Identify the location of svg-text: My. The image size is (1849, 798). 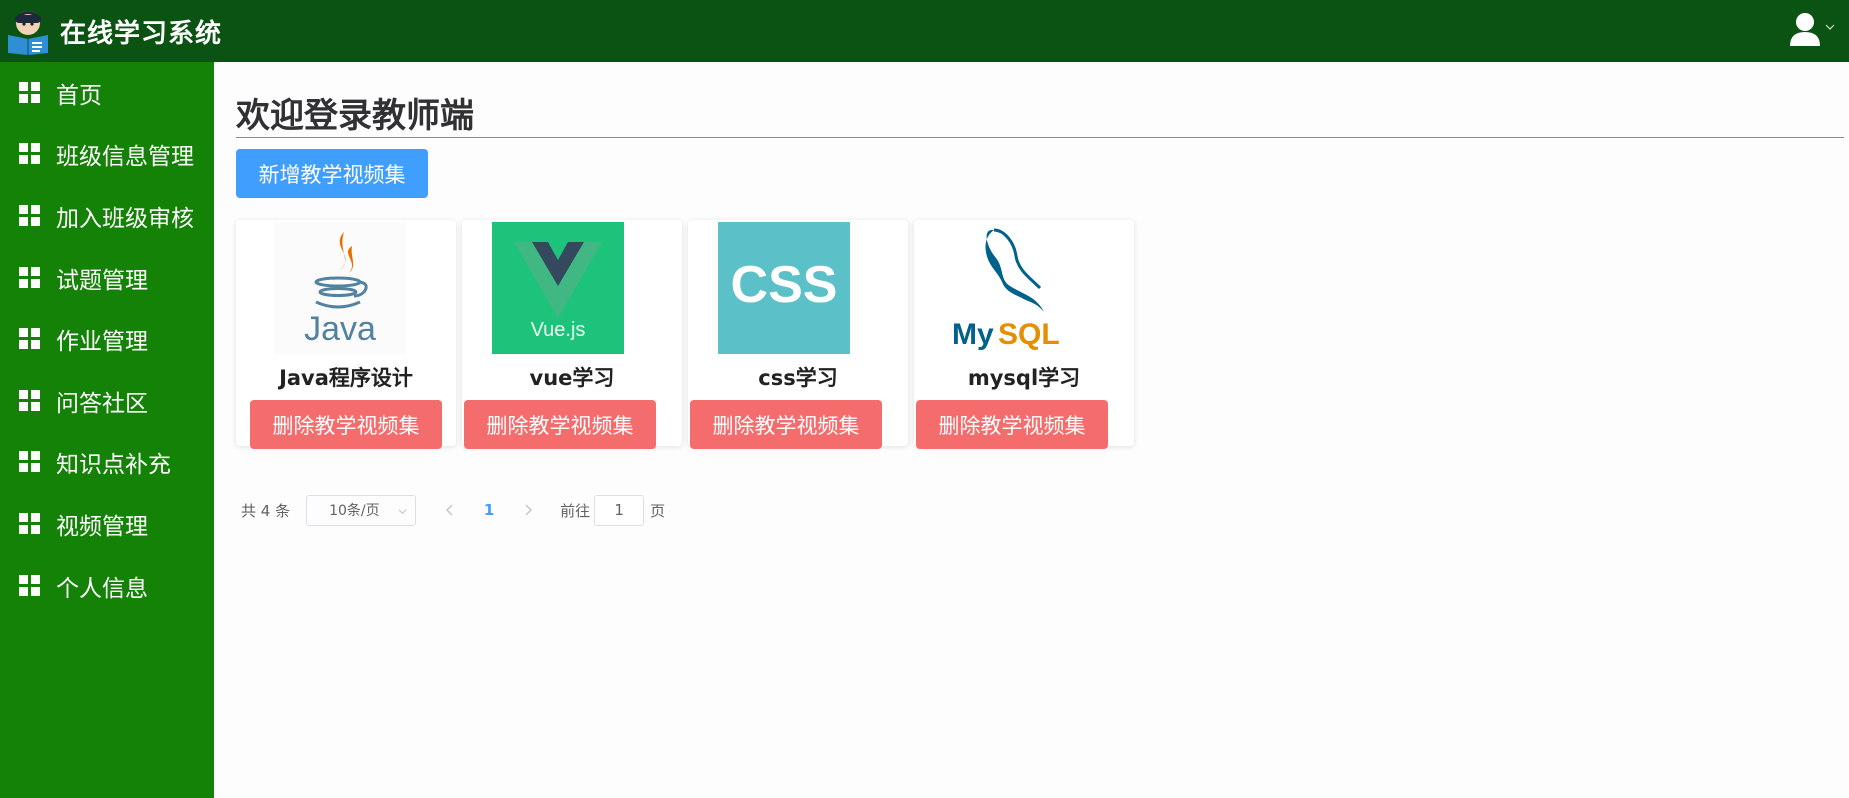
(973, 334).